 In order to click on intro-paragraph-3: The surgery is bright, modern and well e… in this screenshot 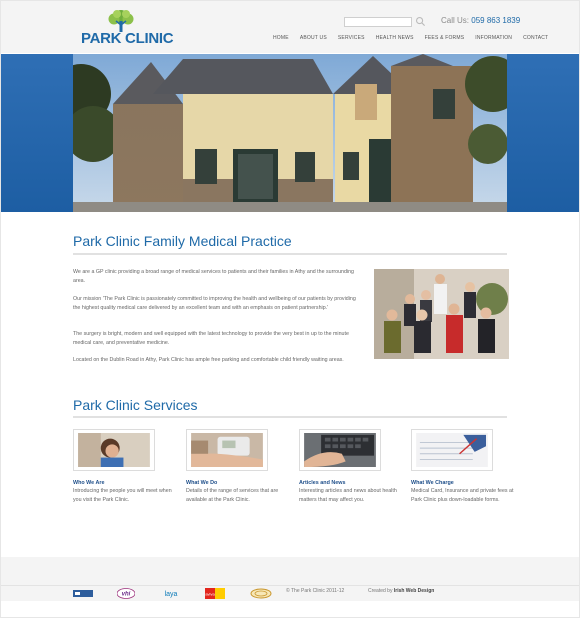, I will do `click(211, 338)`.